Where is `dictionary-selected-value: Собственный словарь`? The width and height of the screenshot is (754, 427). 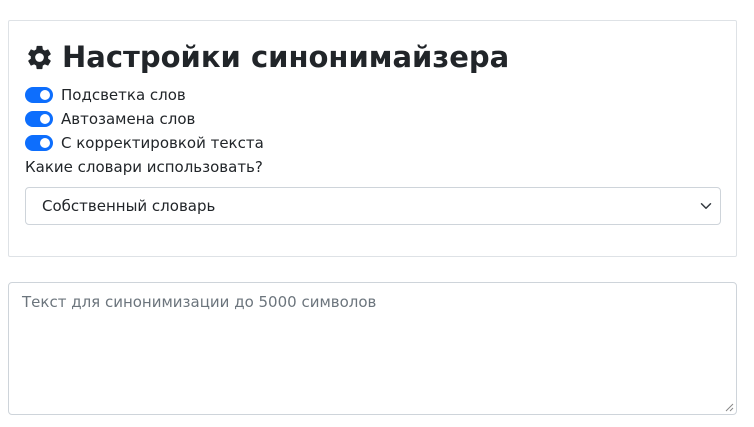
dictionary-selected-value: Собственный словарь is located at coordinates (129, 206).